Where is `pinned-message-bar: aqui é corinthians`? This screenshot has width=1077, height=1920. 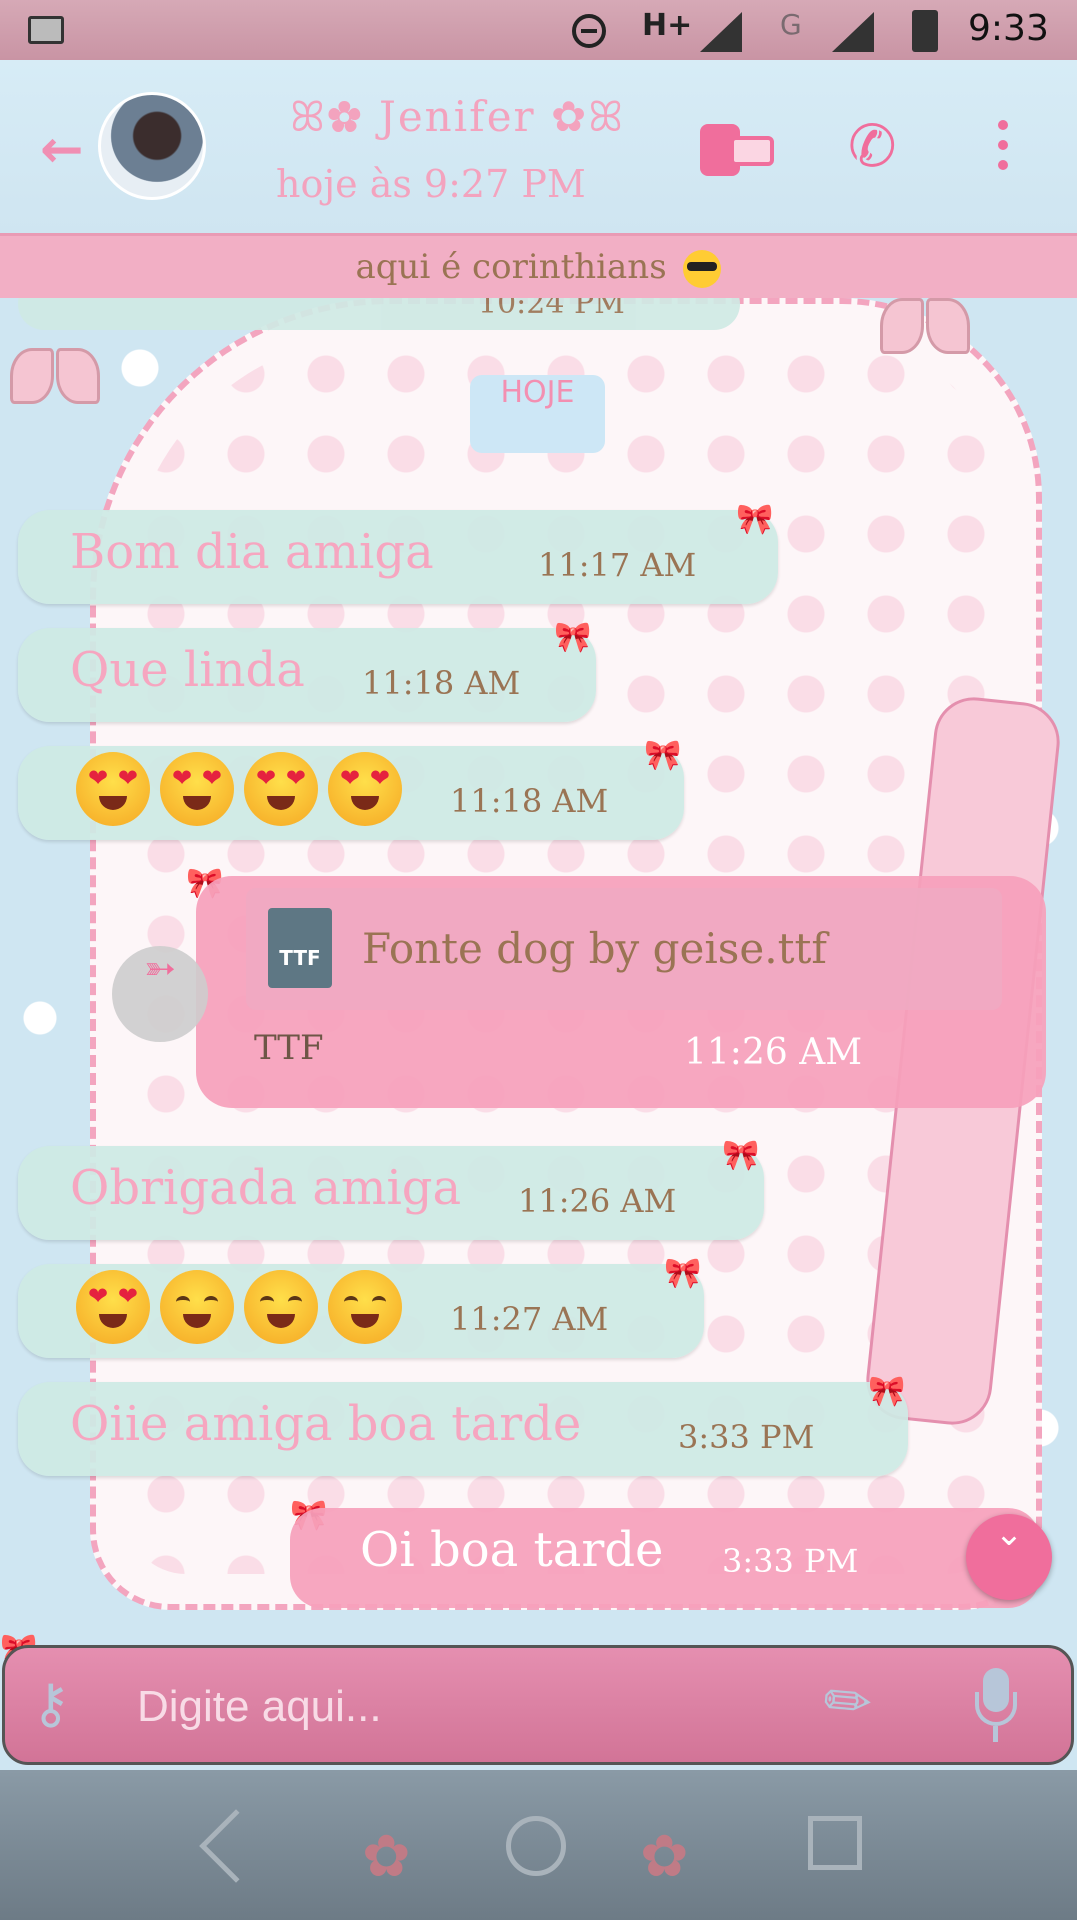
pinned-message-bar: aqui é corinthians is located at coordinates (538, 267).